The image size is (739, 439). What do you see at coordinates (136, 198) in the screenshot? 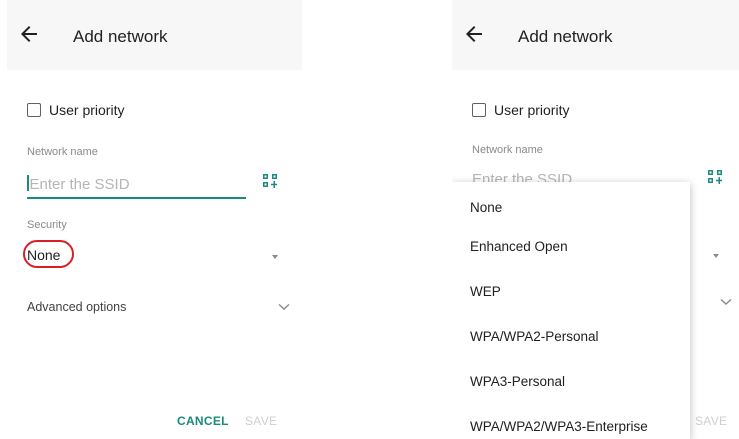
I see `ssid-input-underline` at bounding box center [136, 198].